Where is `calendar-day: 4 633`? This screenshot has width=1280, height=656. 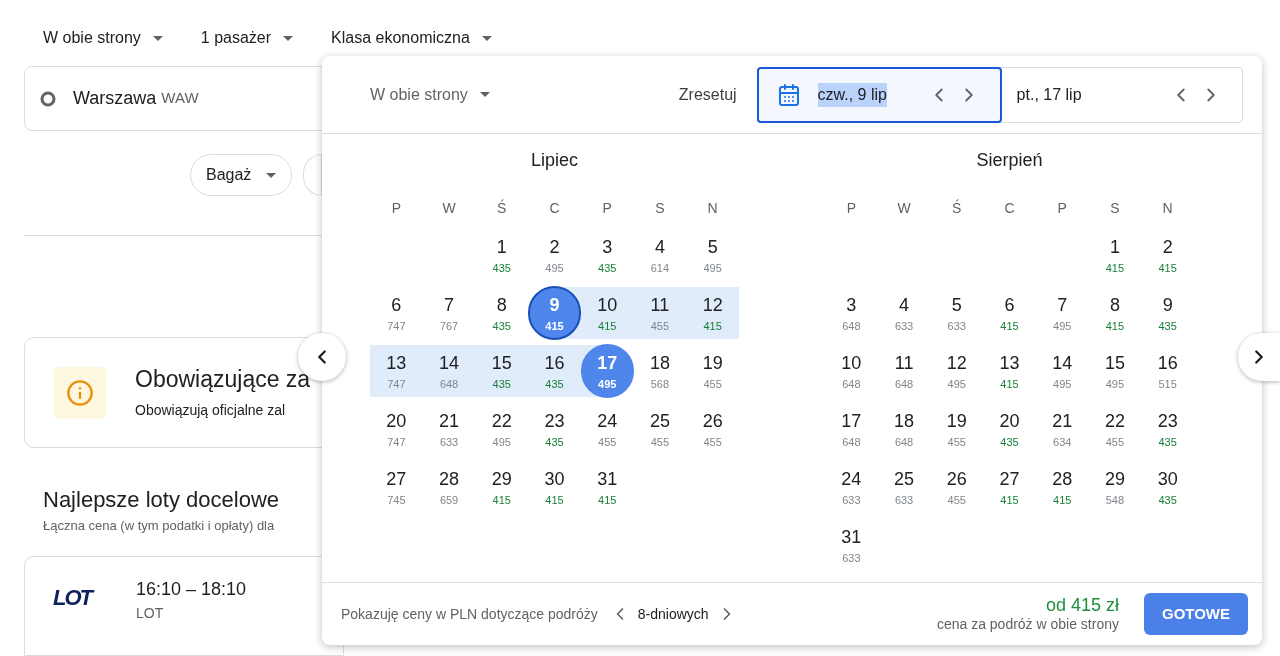 calendar-day: 4 633 is located at coordinates (904, 313).